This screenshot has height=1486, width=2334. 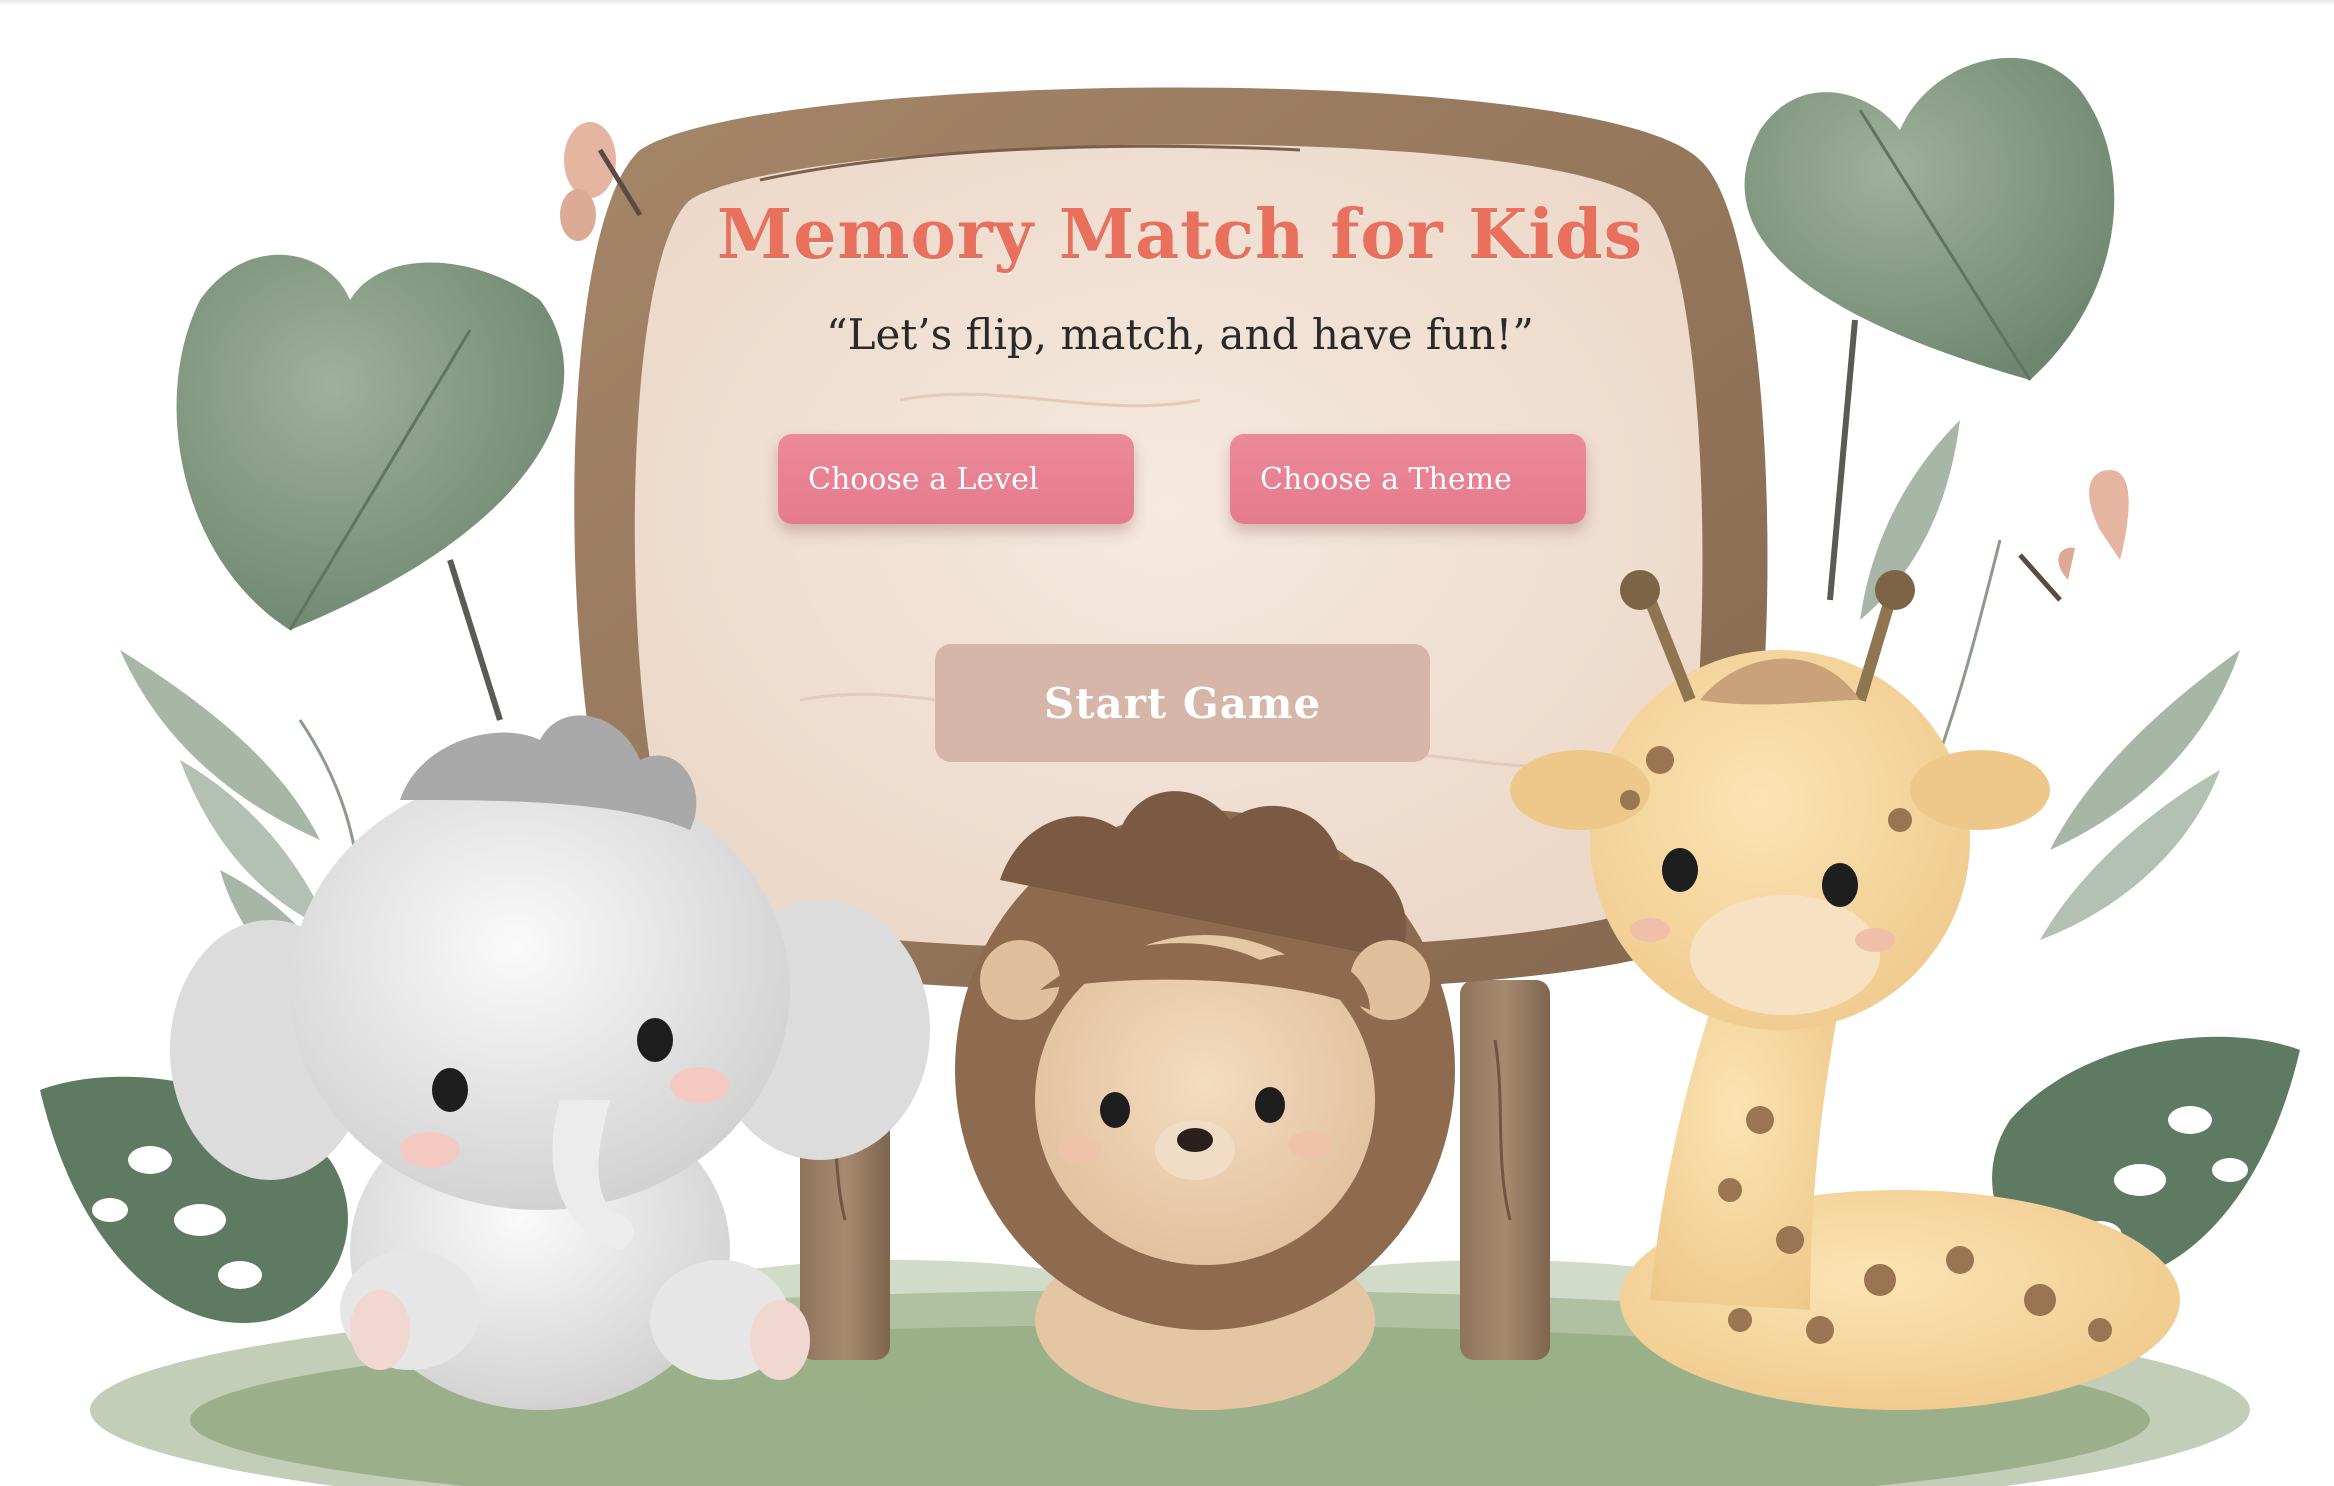 I want to click on start-game-button: Start Game, so click(x=1182, y=703).